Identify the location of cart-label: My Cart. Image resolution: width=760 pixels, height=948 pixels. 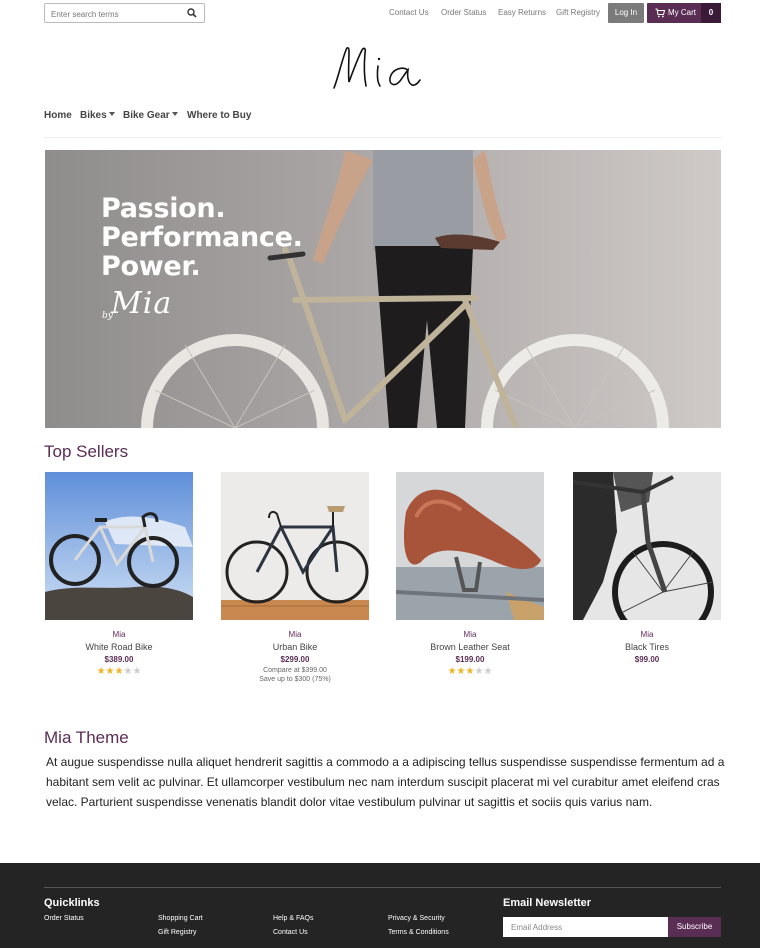
(682, 12).